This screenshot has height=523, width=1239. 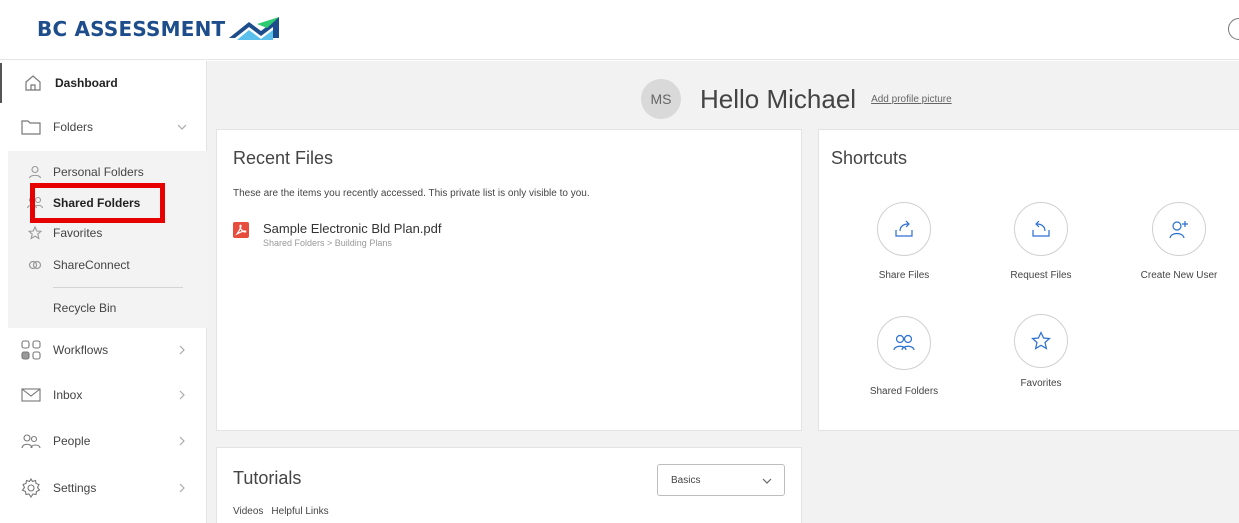 I want to click on avatar: MS, so click(x=661, y=99).